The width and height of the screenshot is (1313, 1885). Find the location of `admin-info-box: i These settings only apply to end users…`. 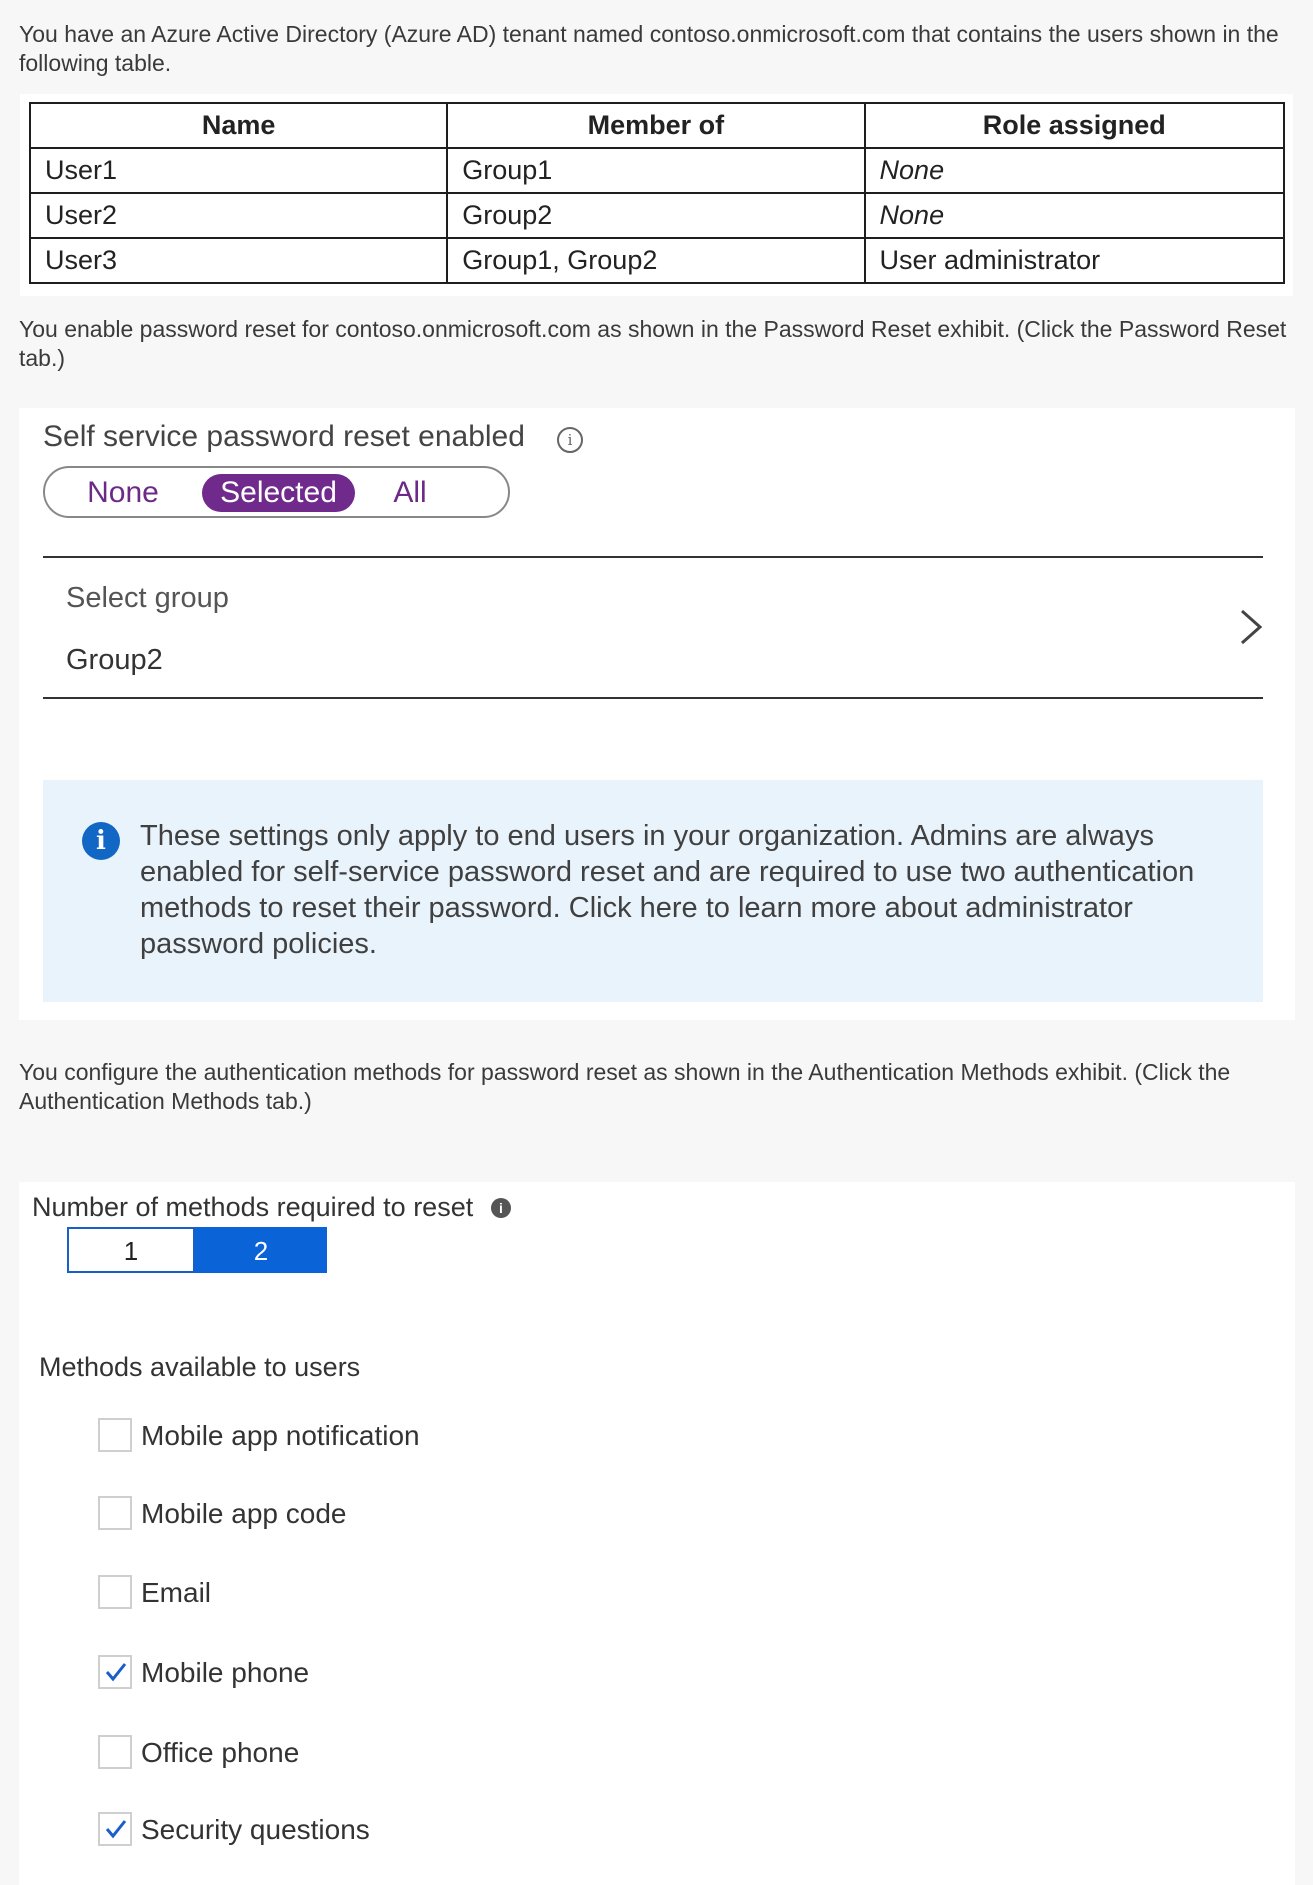

admin-info-box: i These settings only apply to end users… is located at coordinates (653, 891).